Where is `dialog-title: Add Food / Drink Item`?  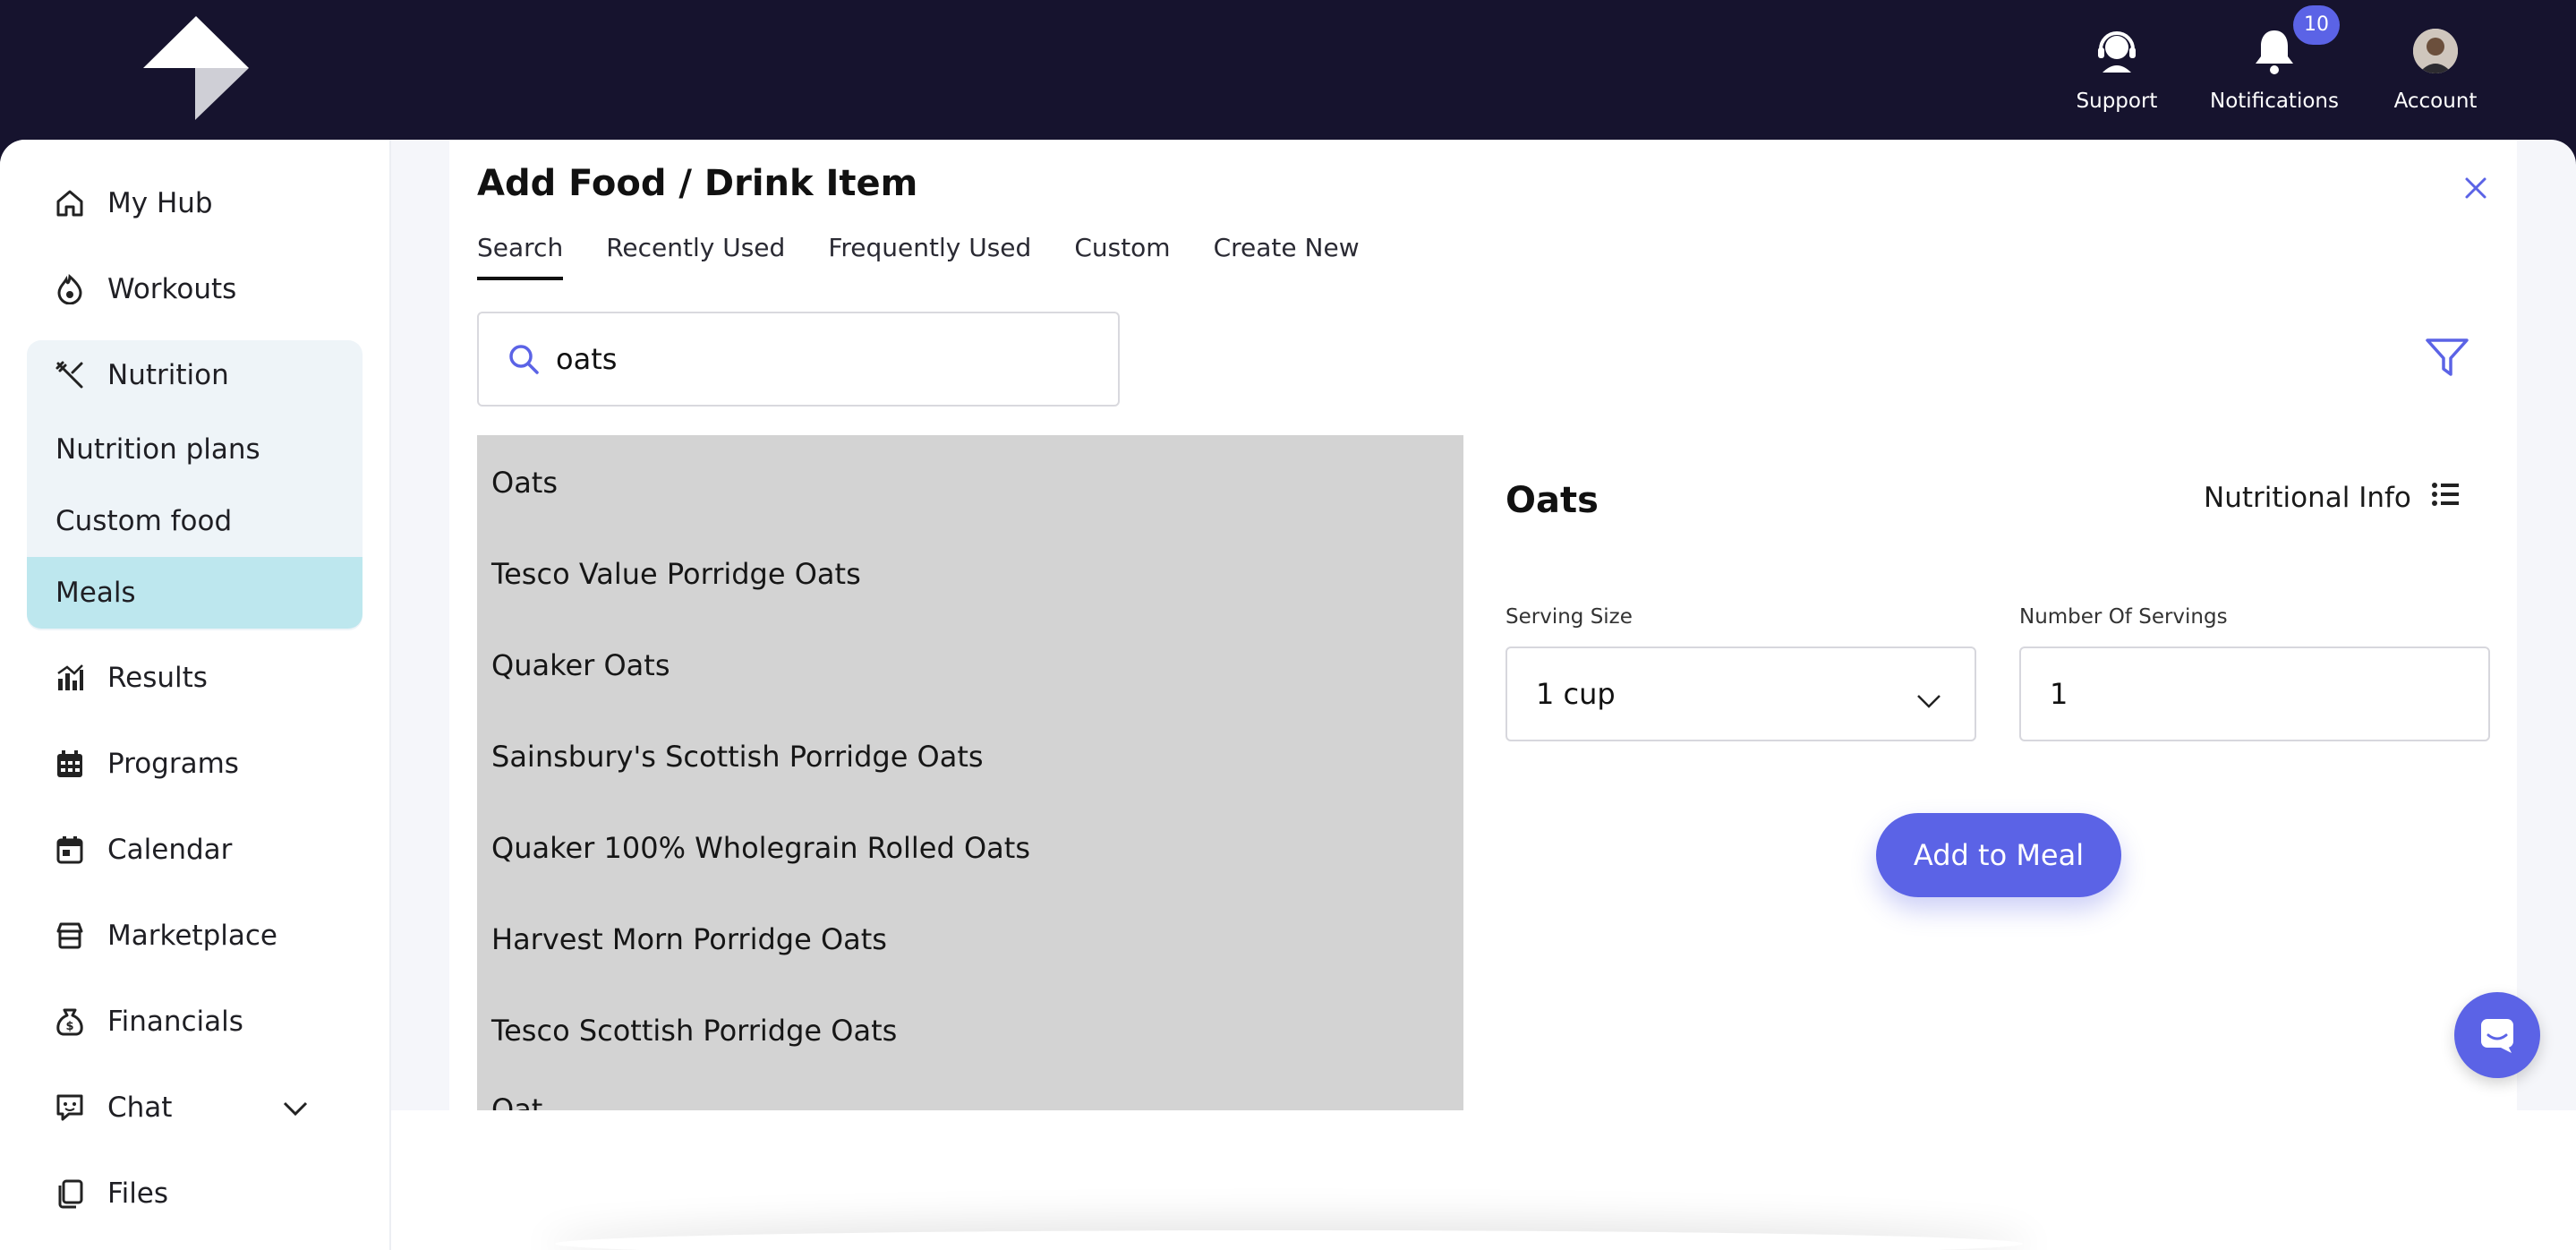 dialog-title: Add Food / Drink Item is located at coordinates (697, 183).